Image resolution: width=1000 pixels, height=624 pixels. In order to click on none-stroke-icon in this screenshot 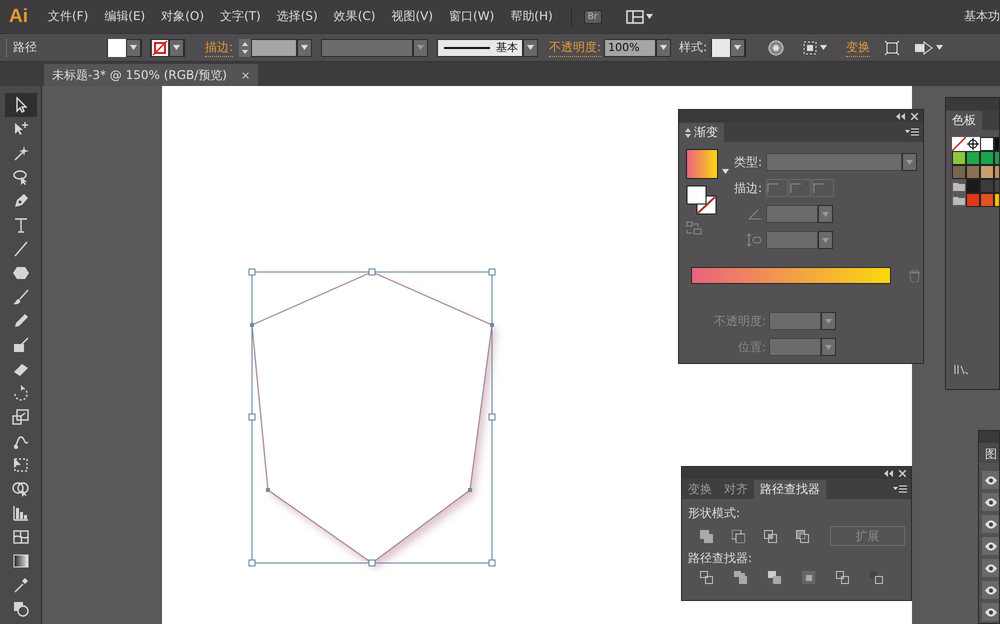, I will do `click(160, 47)`.